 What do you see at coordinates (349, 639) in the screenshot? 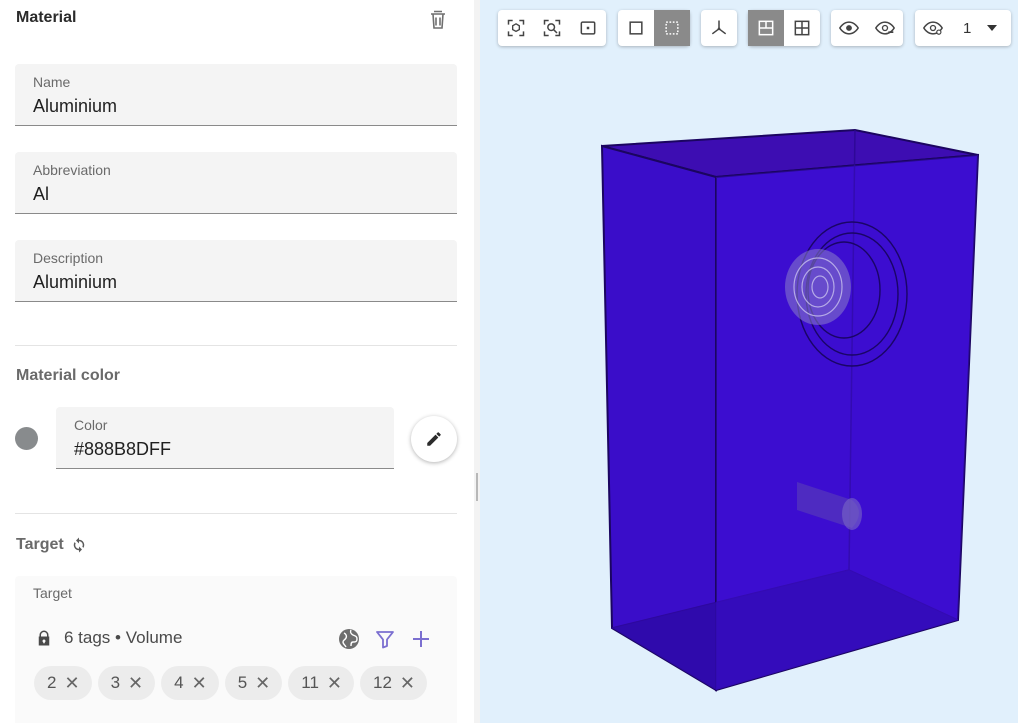
I see `globe-icon` at bounding box center [349, 639].